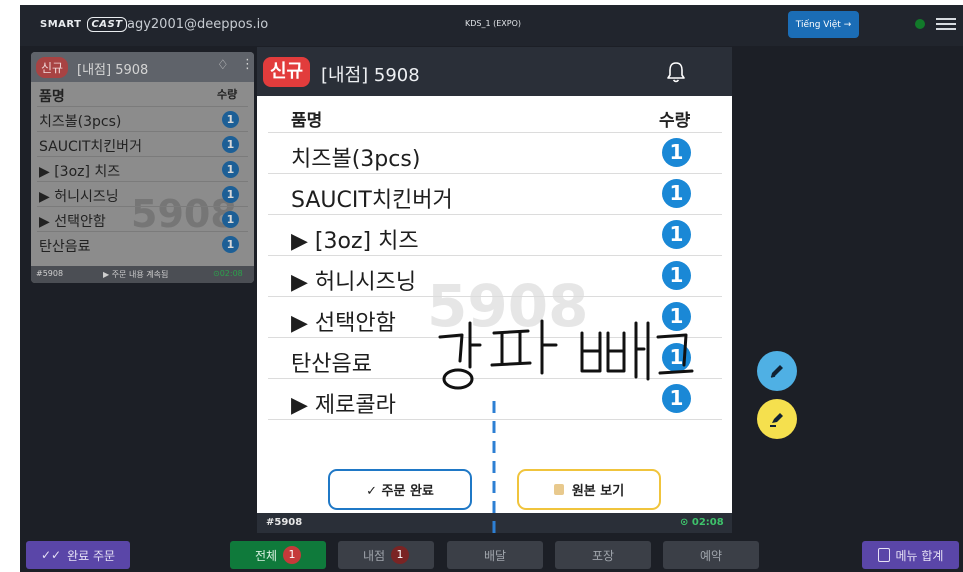 Image resolution: width=963 pixels, height=572 pixels. I want to click on tab-takeout: 포장, so click(603, 555).